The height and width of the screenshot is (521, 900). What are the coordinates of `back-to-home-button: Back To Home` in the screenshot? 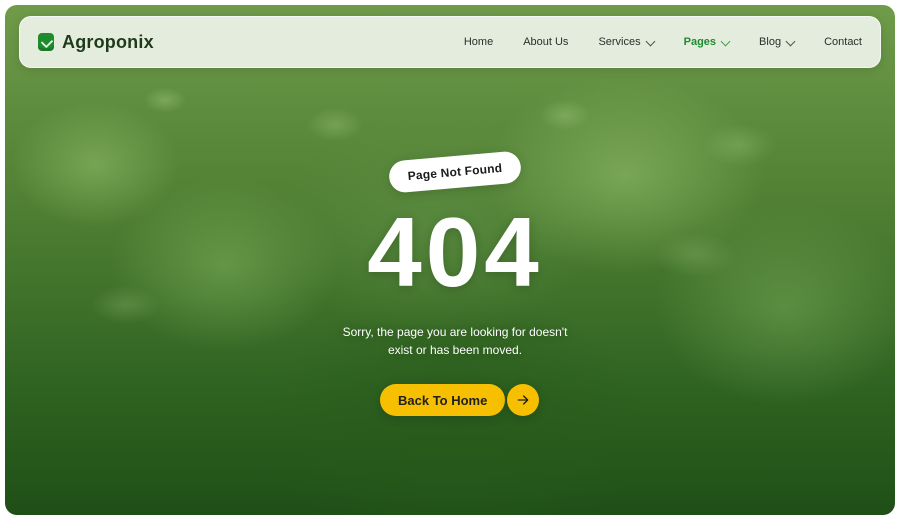 It's located at (443, 400).